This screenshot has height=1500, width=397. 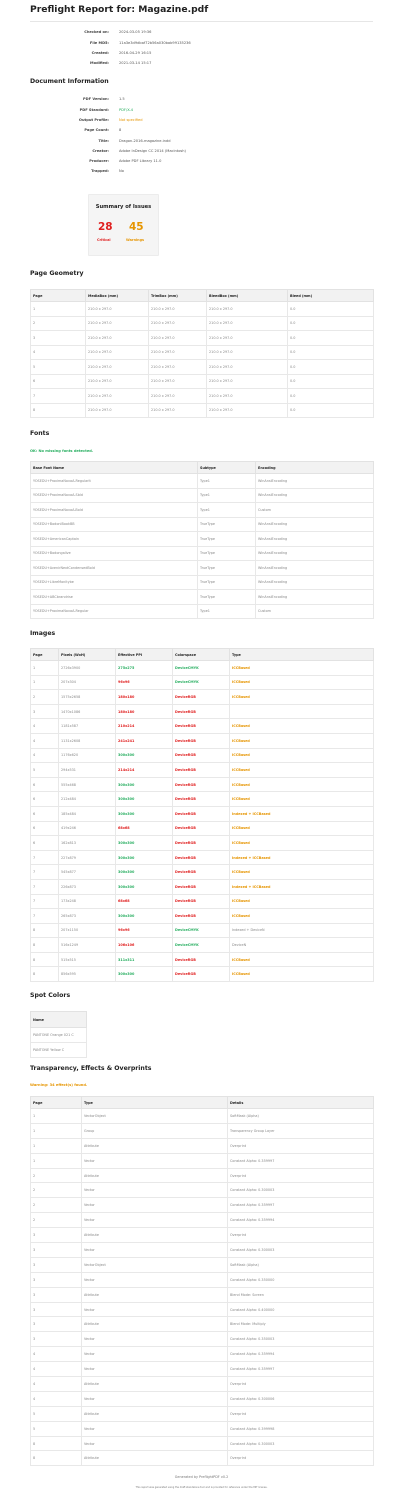 What do you see at coordinates (202, 1250) in the screenshot?
I see `table-row: 3 Vector Constant Alpha: 0.300003` at bounding box center [202, 1250].